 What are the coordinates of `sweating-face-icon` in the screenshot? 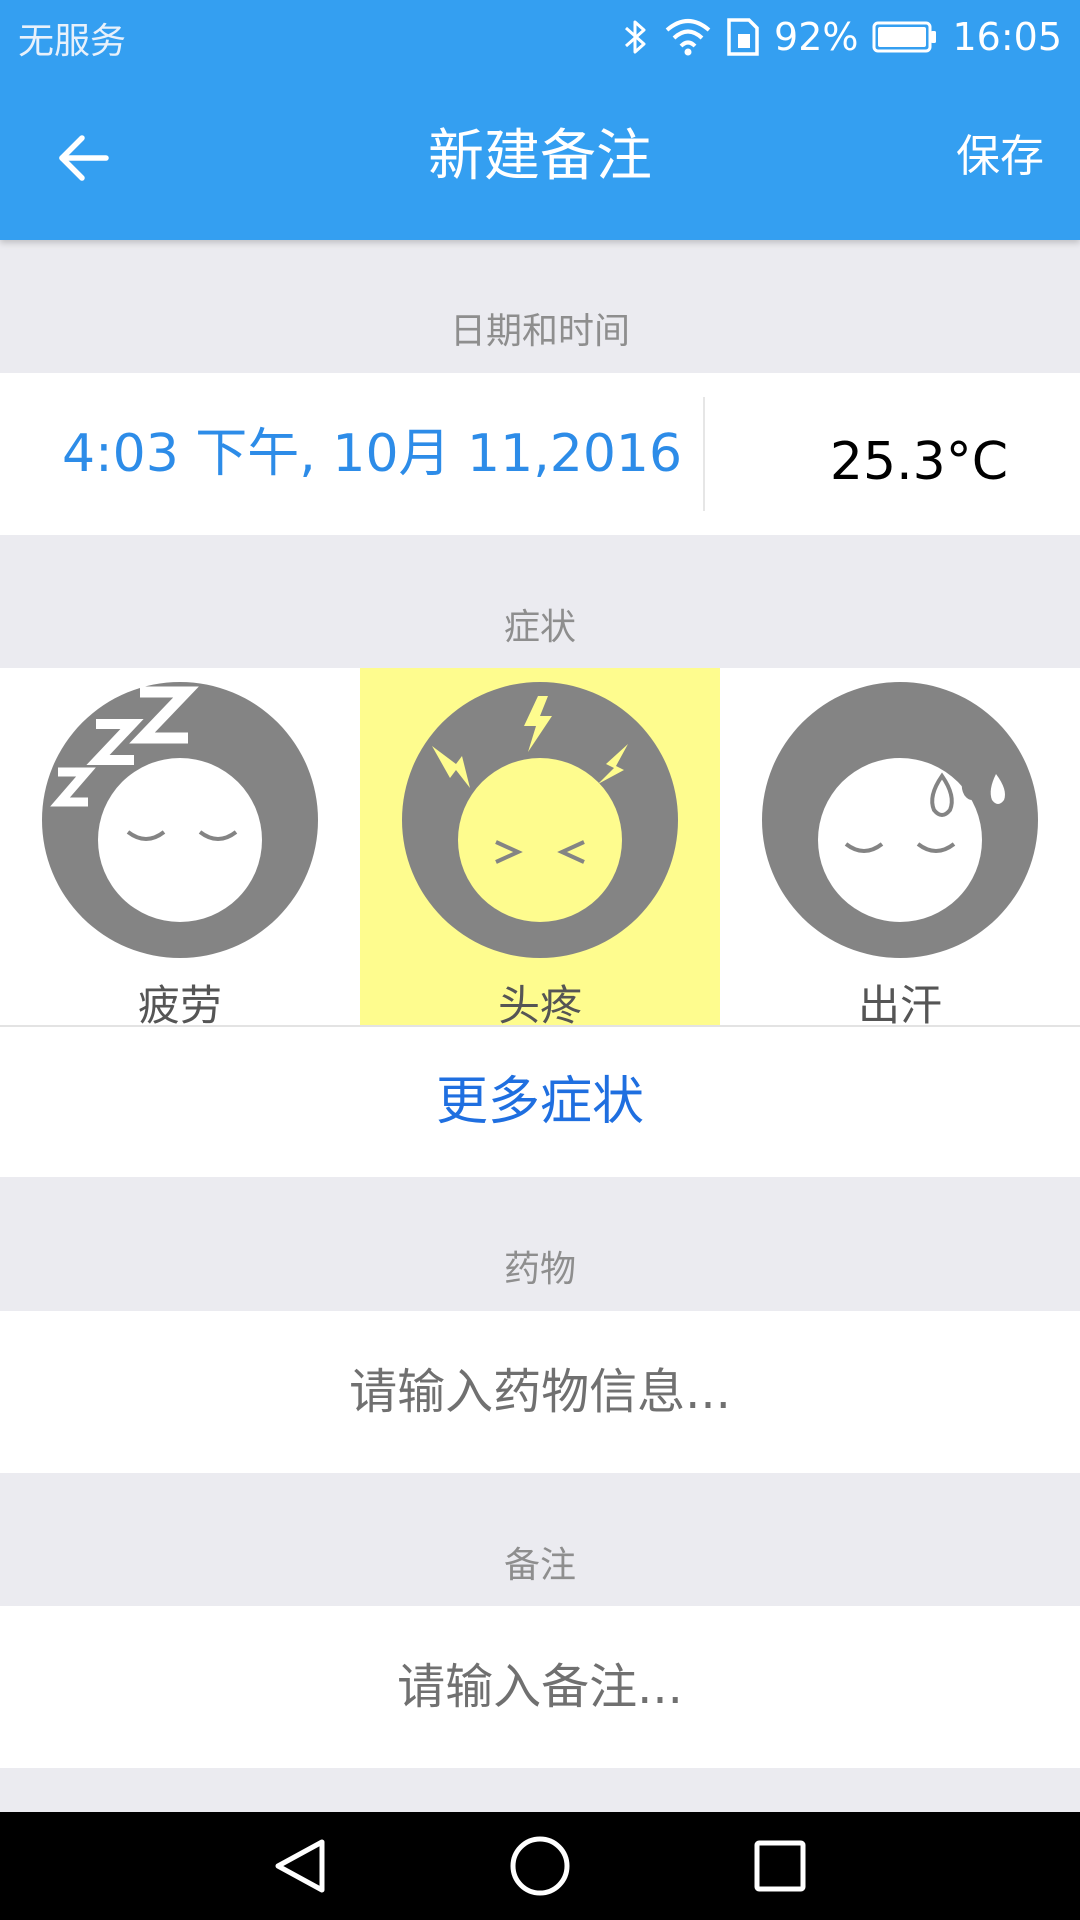 It's located at (900, 820).